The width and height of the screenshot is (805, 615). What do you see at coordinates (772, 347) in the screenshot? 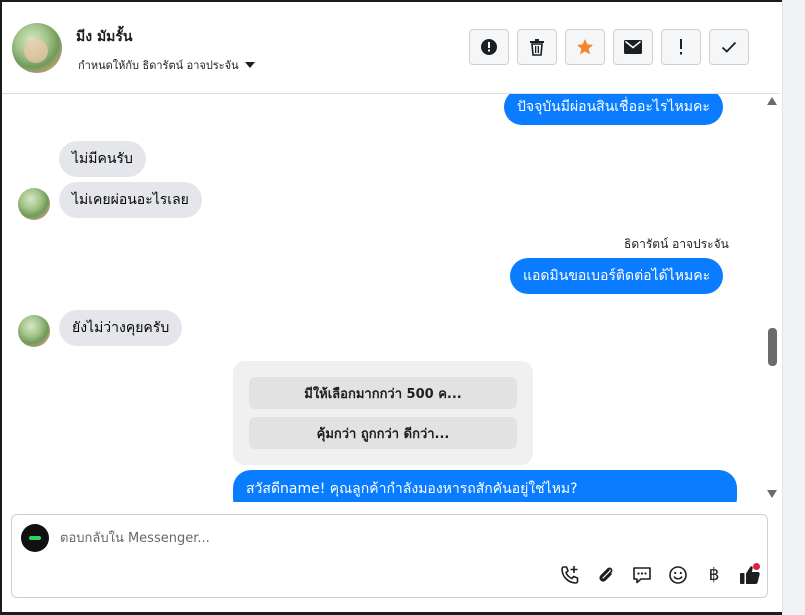
I see `scrollbar-thumb` at bounding box center [772, 347].